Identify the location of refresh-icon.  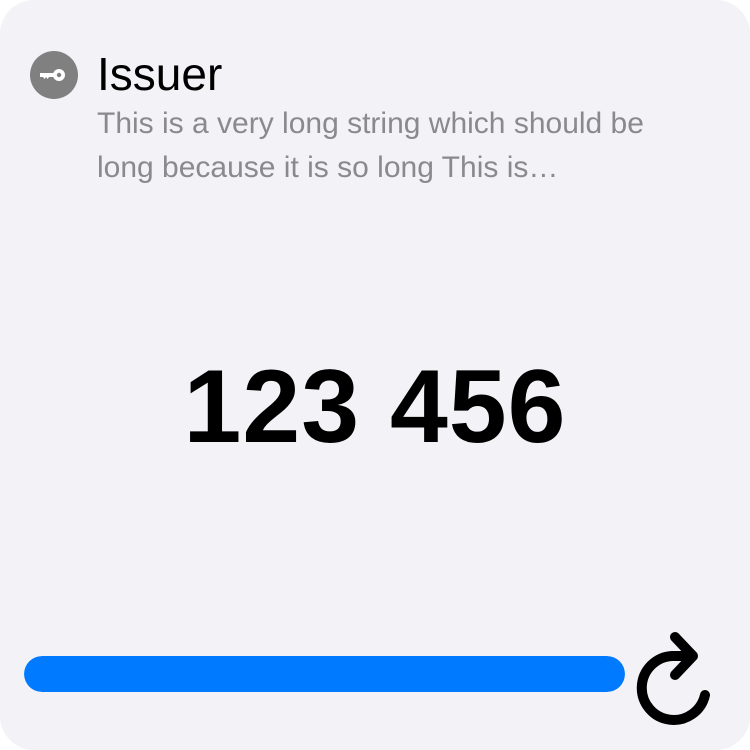
(680, 675).